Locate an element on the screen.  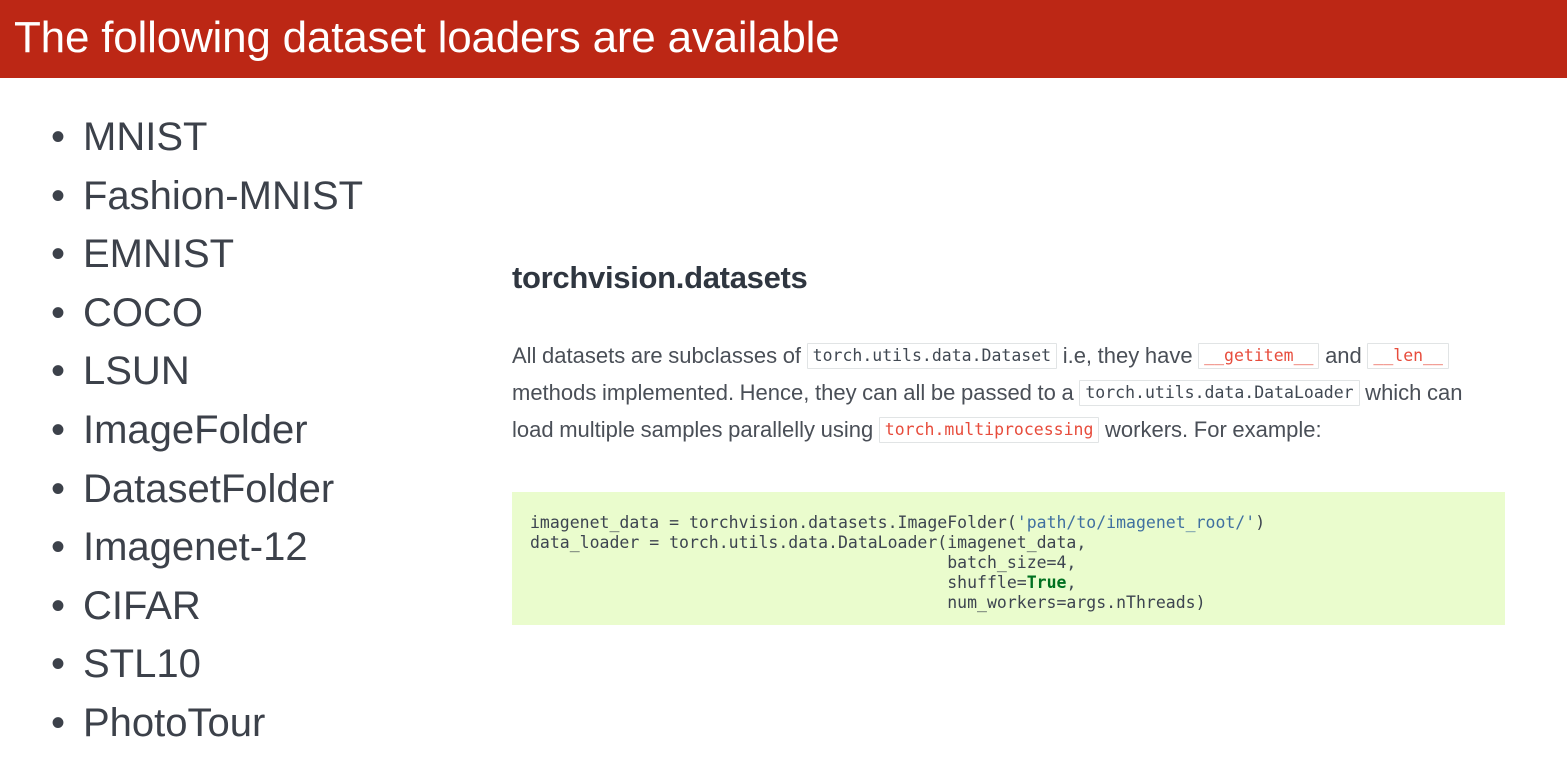
list-item: • ImageFolder is located at coordinates (255, 430).